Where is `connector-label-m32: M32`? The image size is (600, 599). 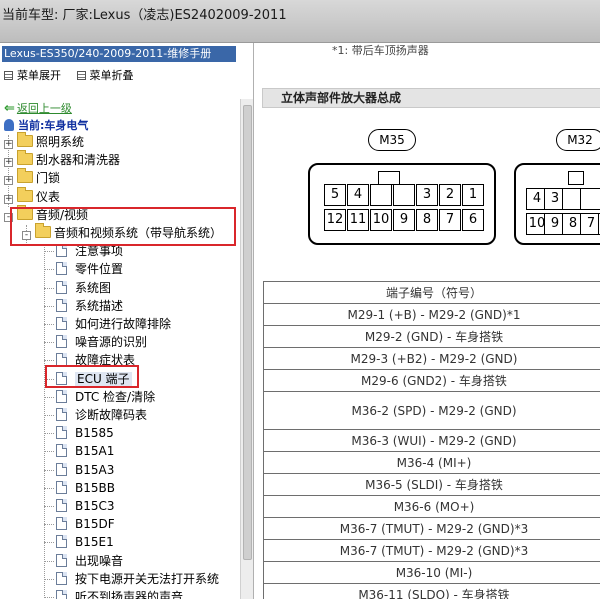
connector-label-m32: M32 is located at coordinates (578, 140).